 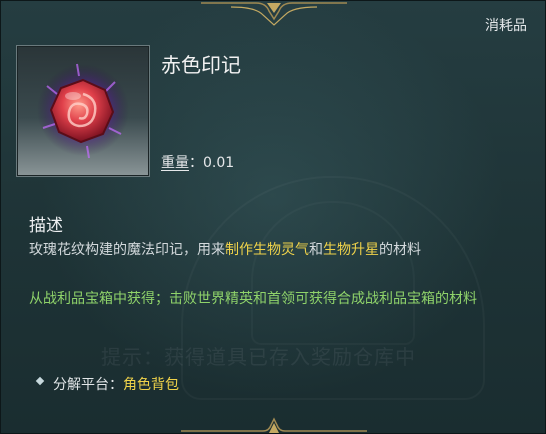 I want to click on red-rose-gem-icon, so click(x=83, y=111).